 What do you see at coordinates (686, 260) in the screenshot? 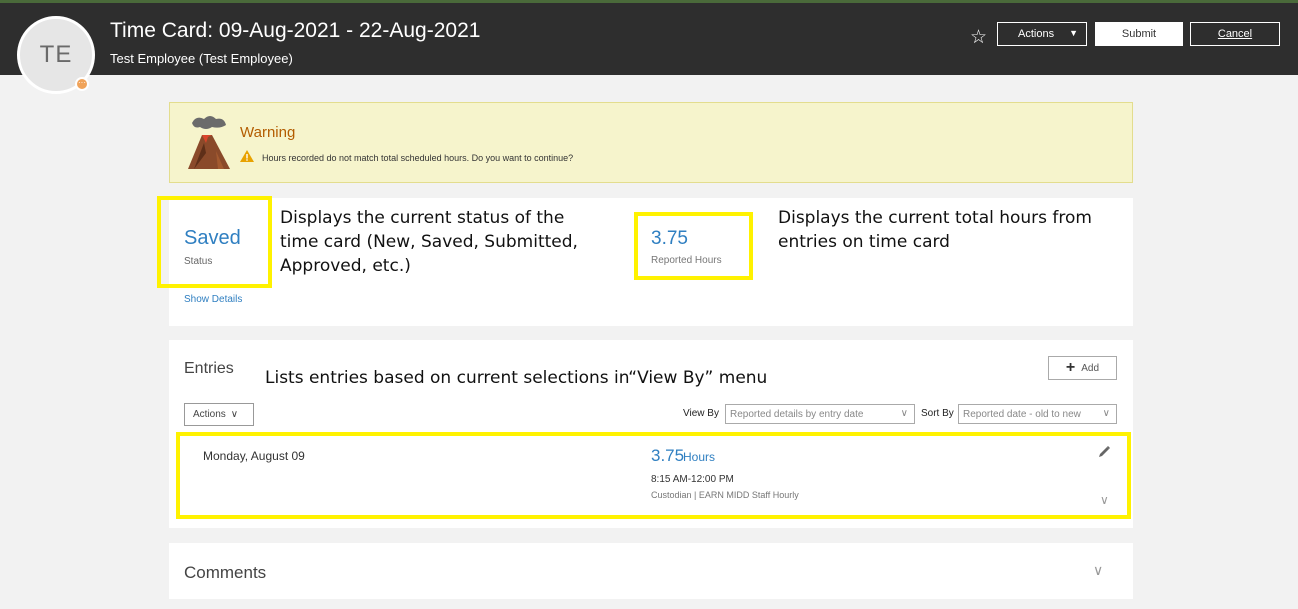
I see `reported-hours-label: Reported Hours` at bounding box center [686, 260].